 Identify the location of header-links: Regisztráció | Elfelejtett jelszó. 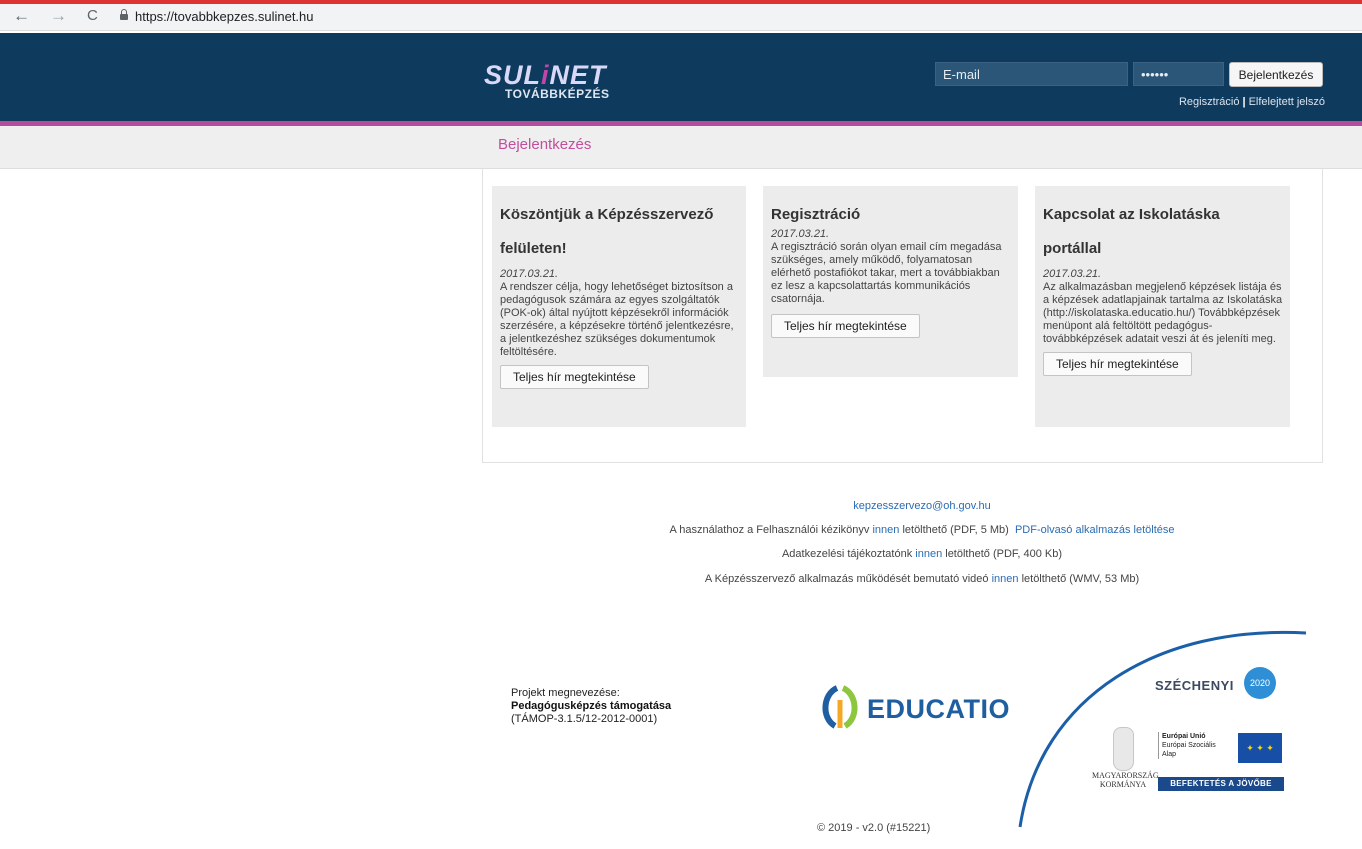
(1252, 102).